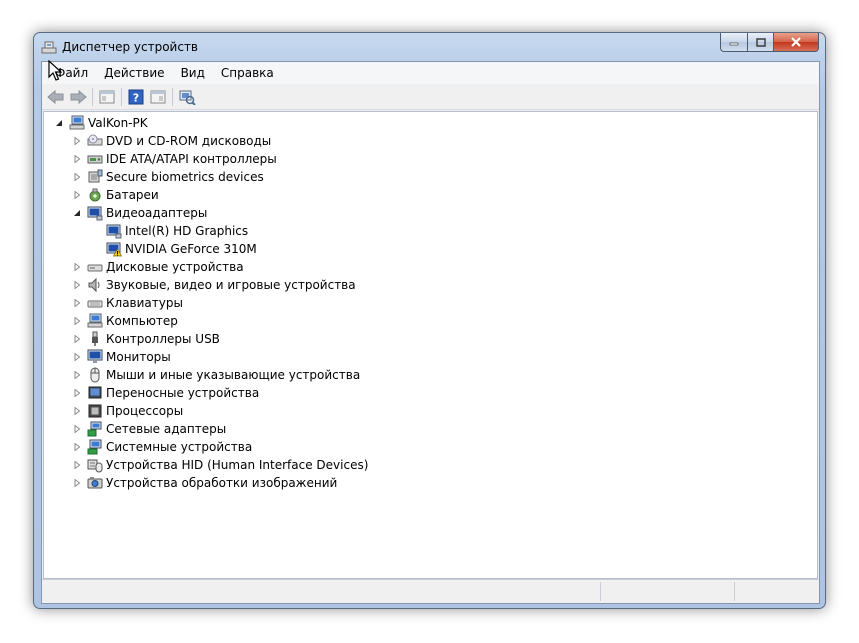 The image size is (859, 643). I want to click on properties-pane-icon, so click(107, 96).